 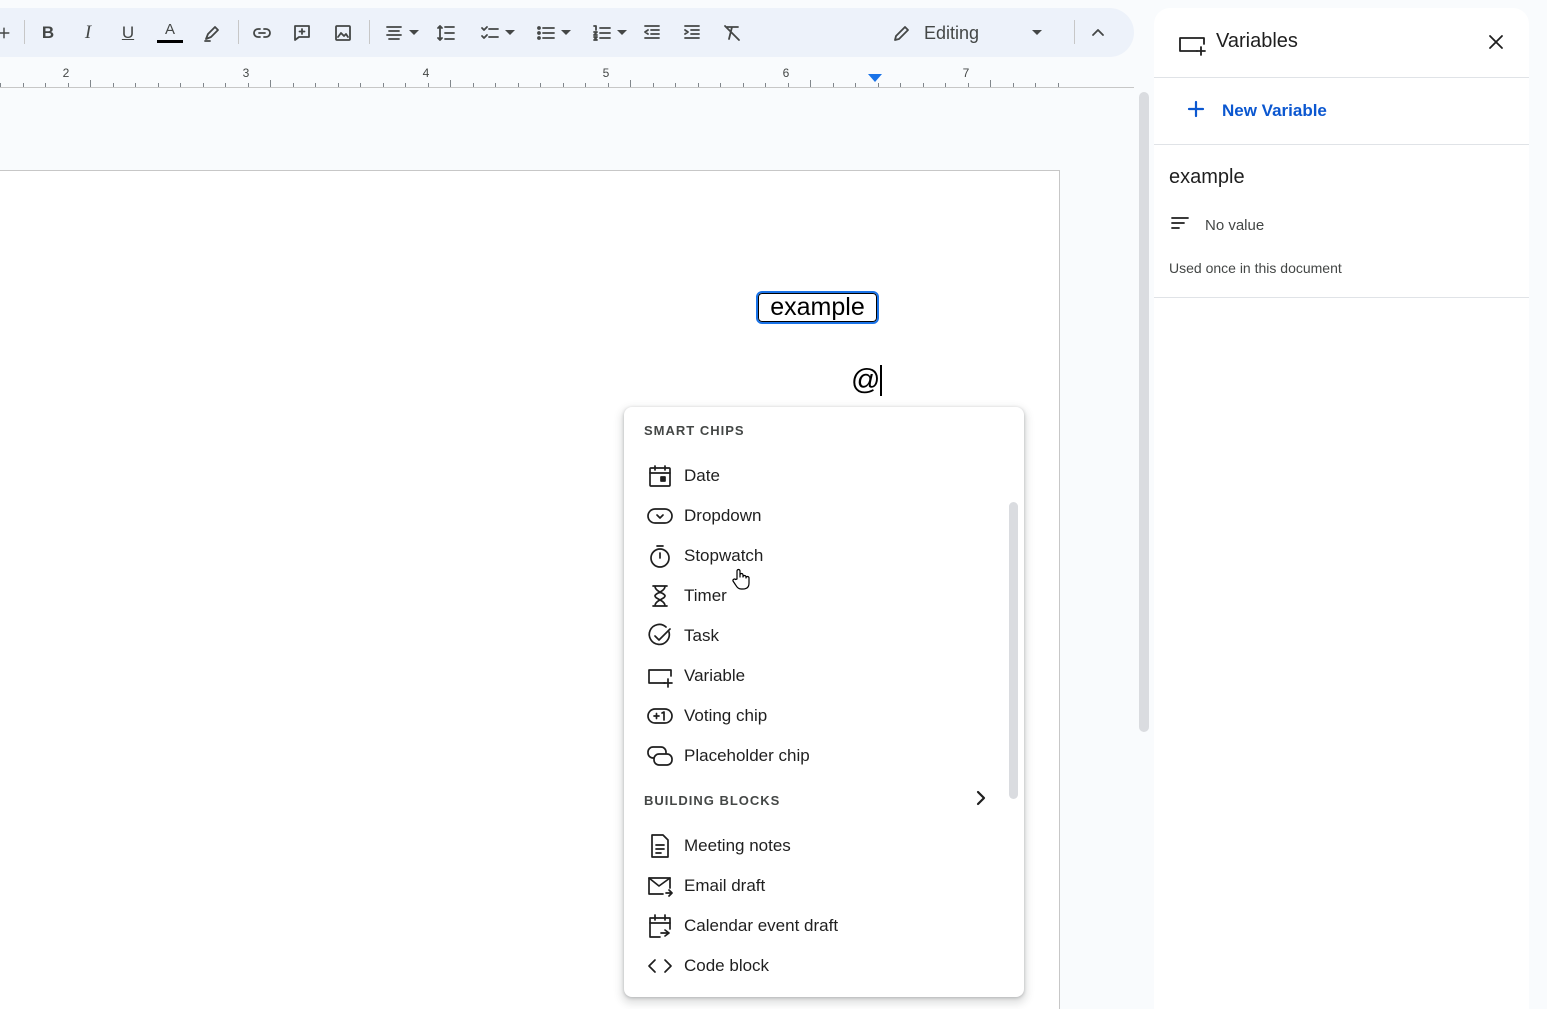 I want to click on panel-divider, so click(x=1341, y=144).